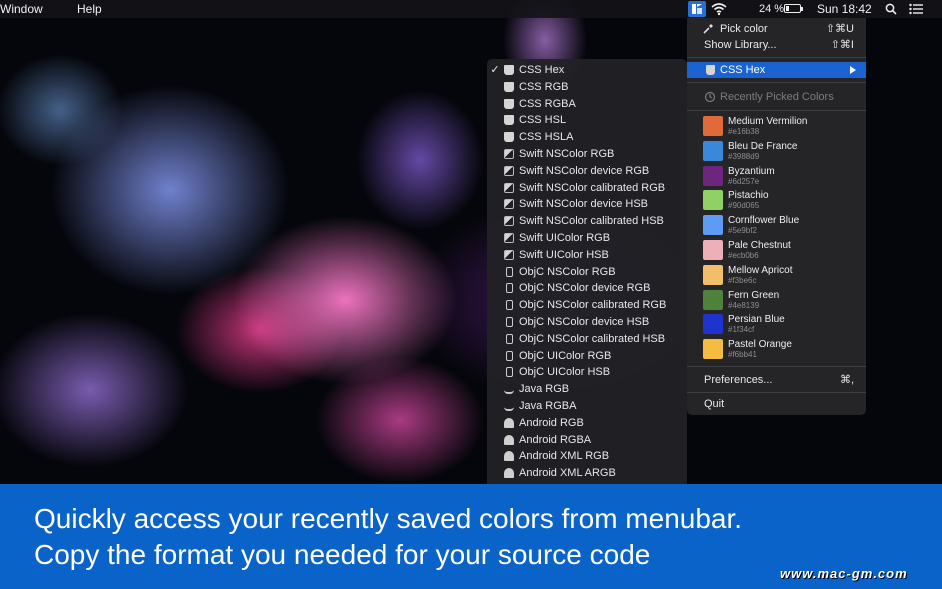 The height and width of the screenshot is (589, 942). Describe the element at coordinates (547, 103) in the screenshot. I see `format-option-label: CSS RGBA` at that location.